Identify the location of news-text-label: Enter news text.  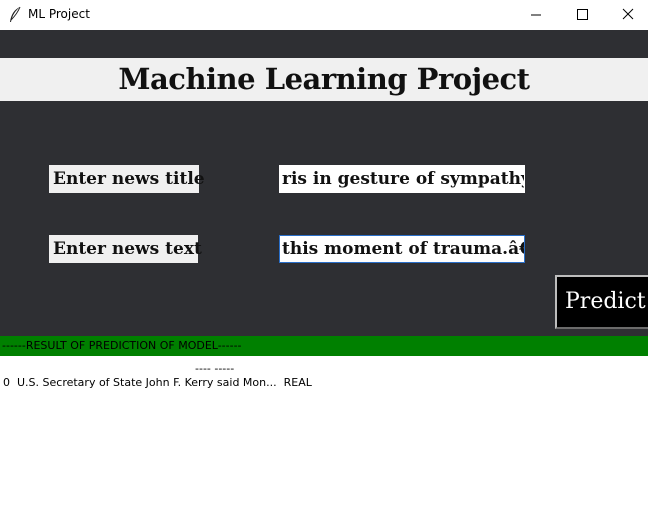
(125, 249).